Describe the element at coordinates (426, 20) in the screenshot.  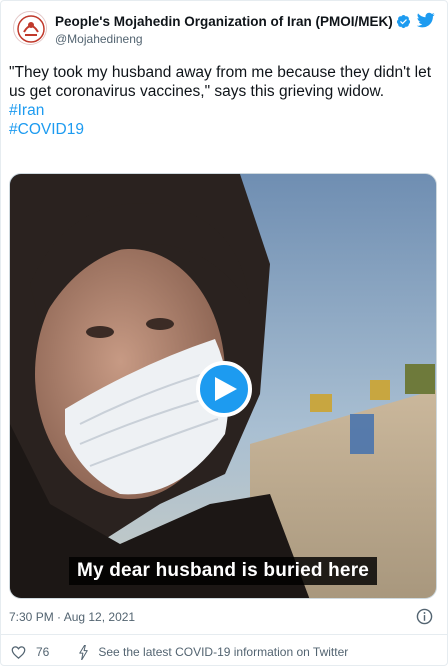
I see `twitter-bird-icon` at that location.